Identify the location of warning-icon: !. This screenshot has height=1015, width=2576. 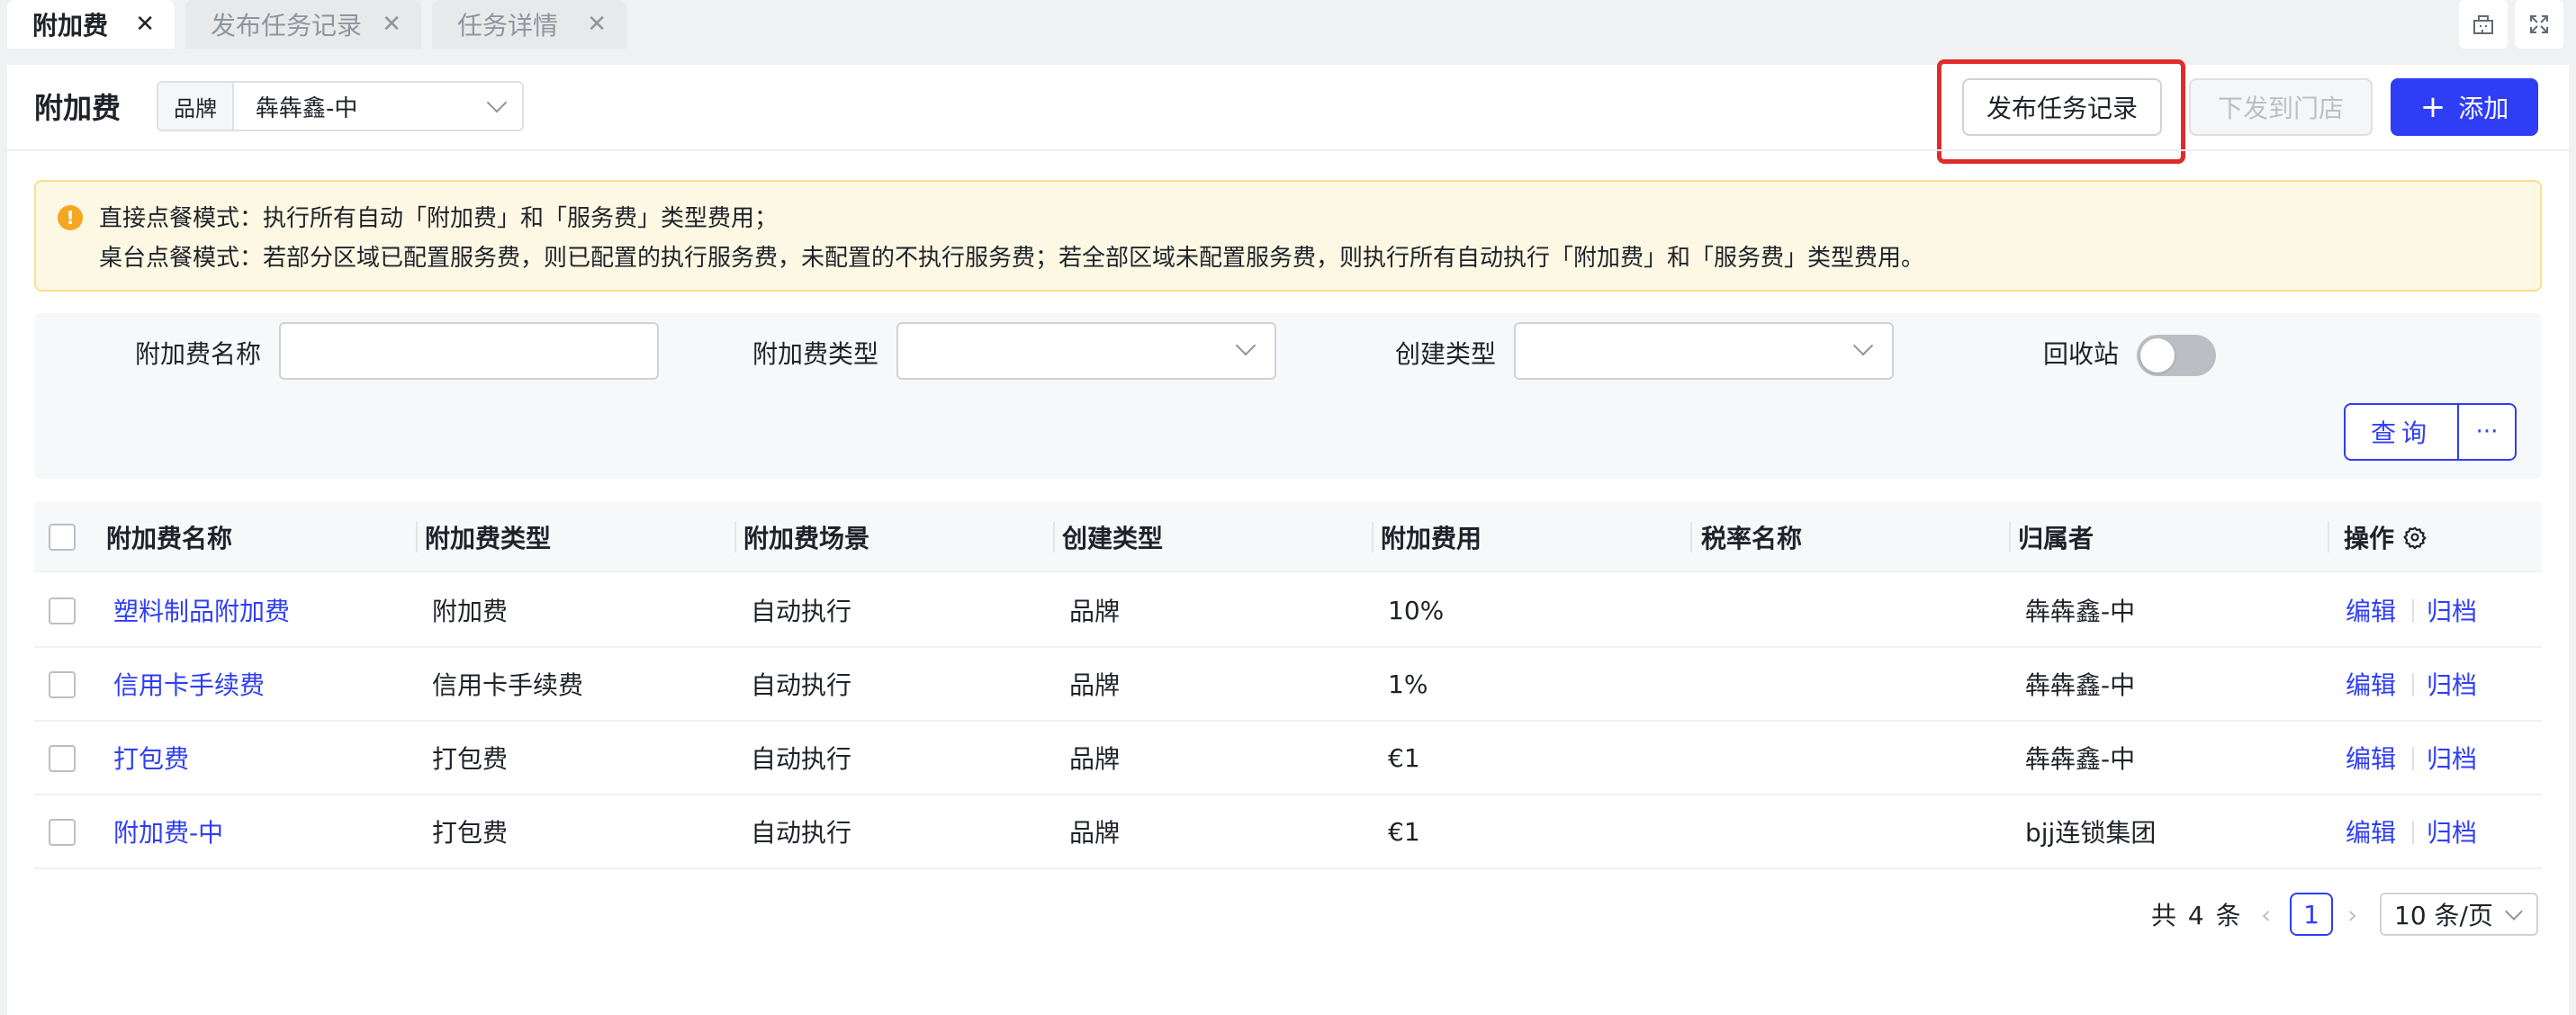
(70, 217).